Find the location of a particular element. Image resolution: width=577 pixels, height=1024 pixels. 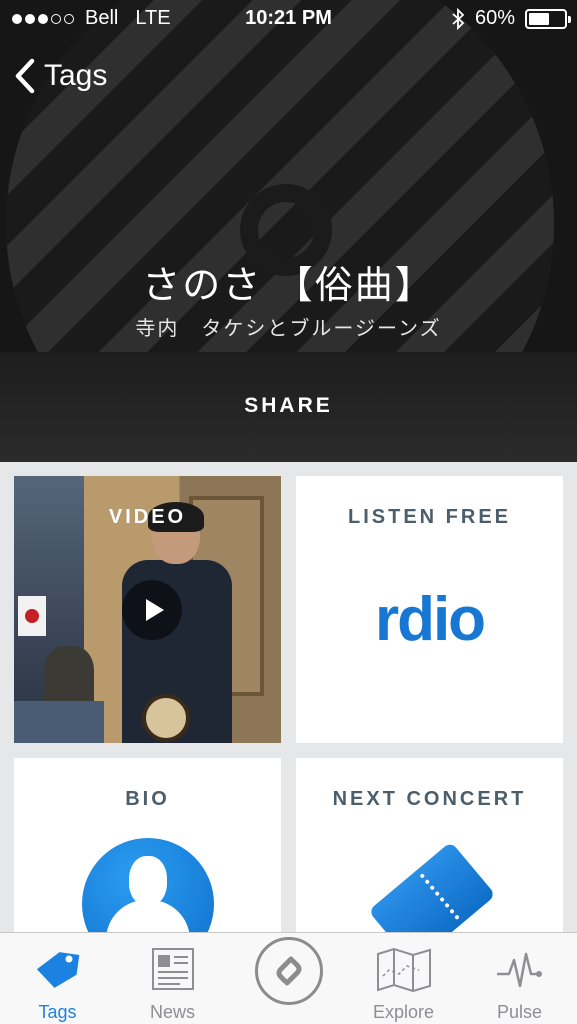

next-concert-tile: NEXT CONCERT is located at coordinates (429, 858).